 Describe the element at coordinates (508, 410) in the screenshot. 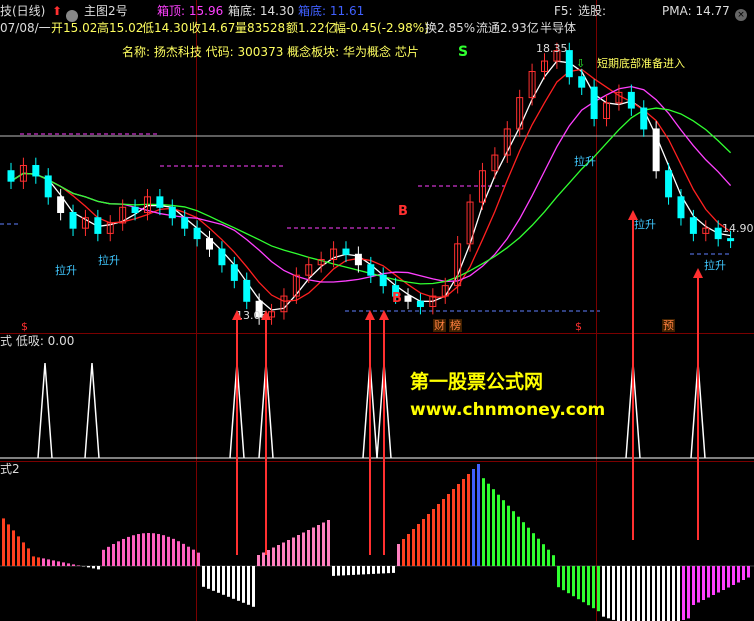

I see `watermark-url: www.chnmoney.com` at that location.